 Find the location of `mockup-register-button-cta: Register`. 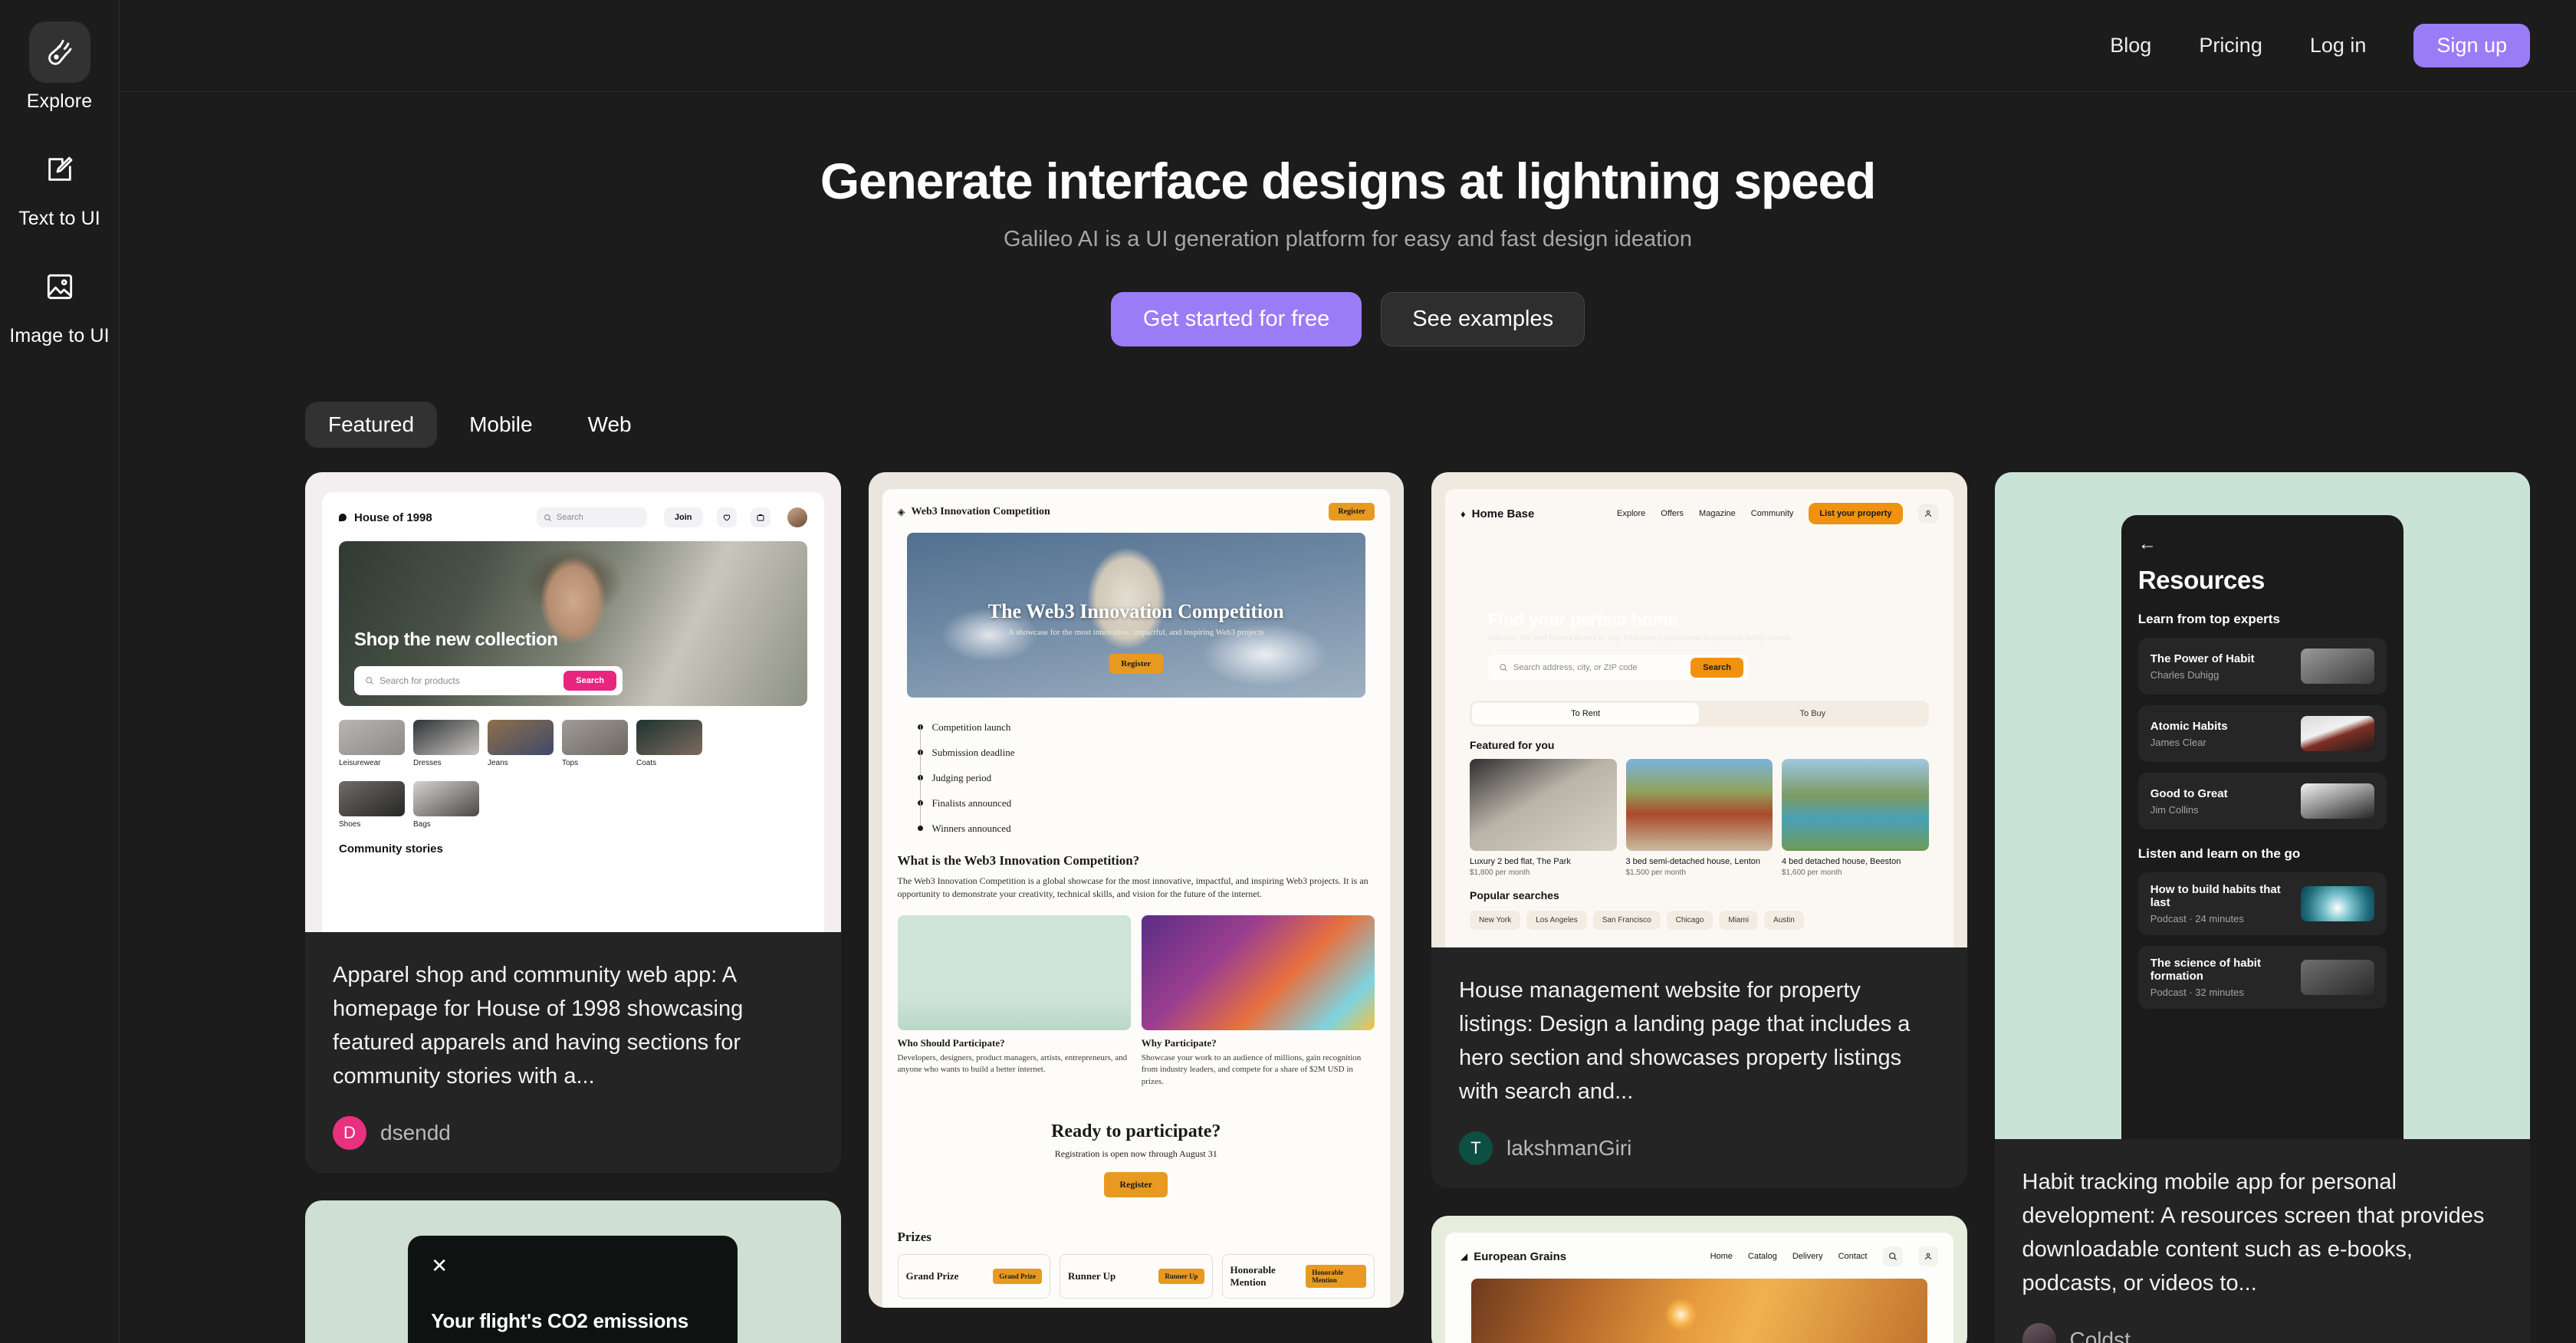

mockup-register-button-cta: Register is located at coordinates (1136, 1184).